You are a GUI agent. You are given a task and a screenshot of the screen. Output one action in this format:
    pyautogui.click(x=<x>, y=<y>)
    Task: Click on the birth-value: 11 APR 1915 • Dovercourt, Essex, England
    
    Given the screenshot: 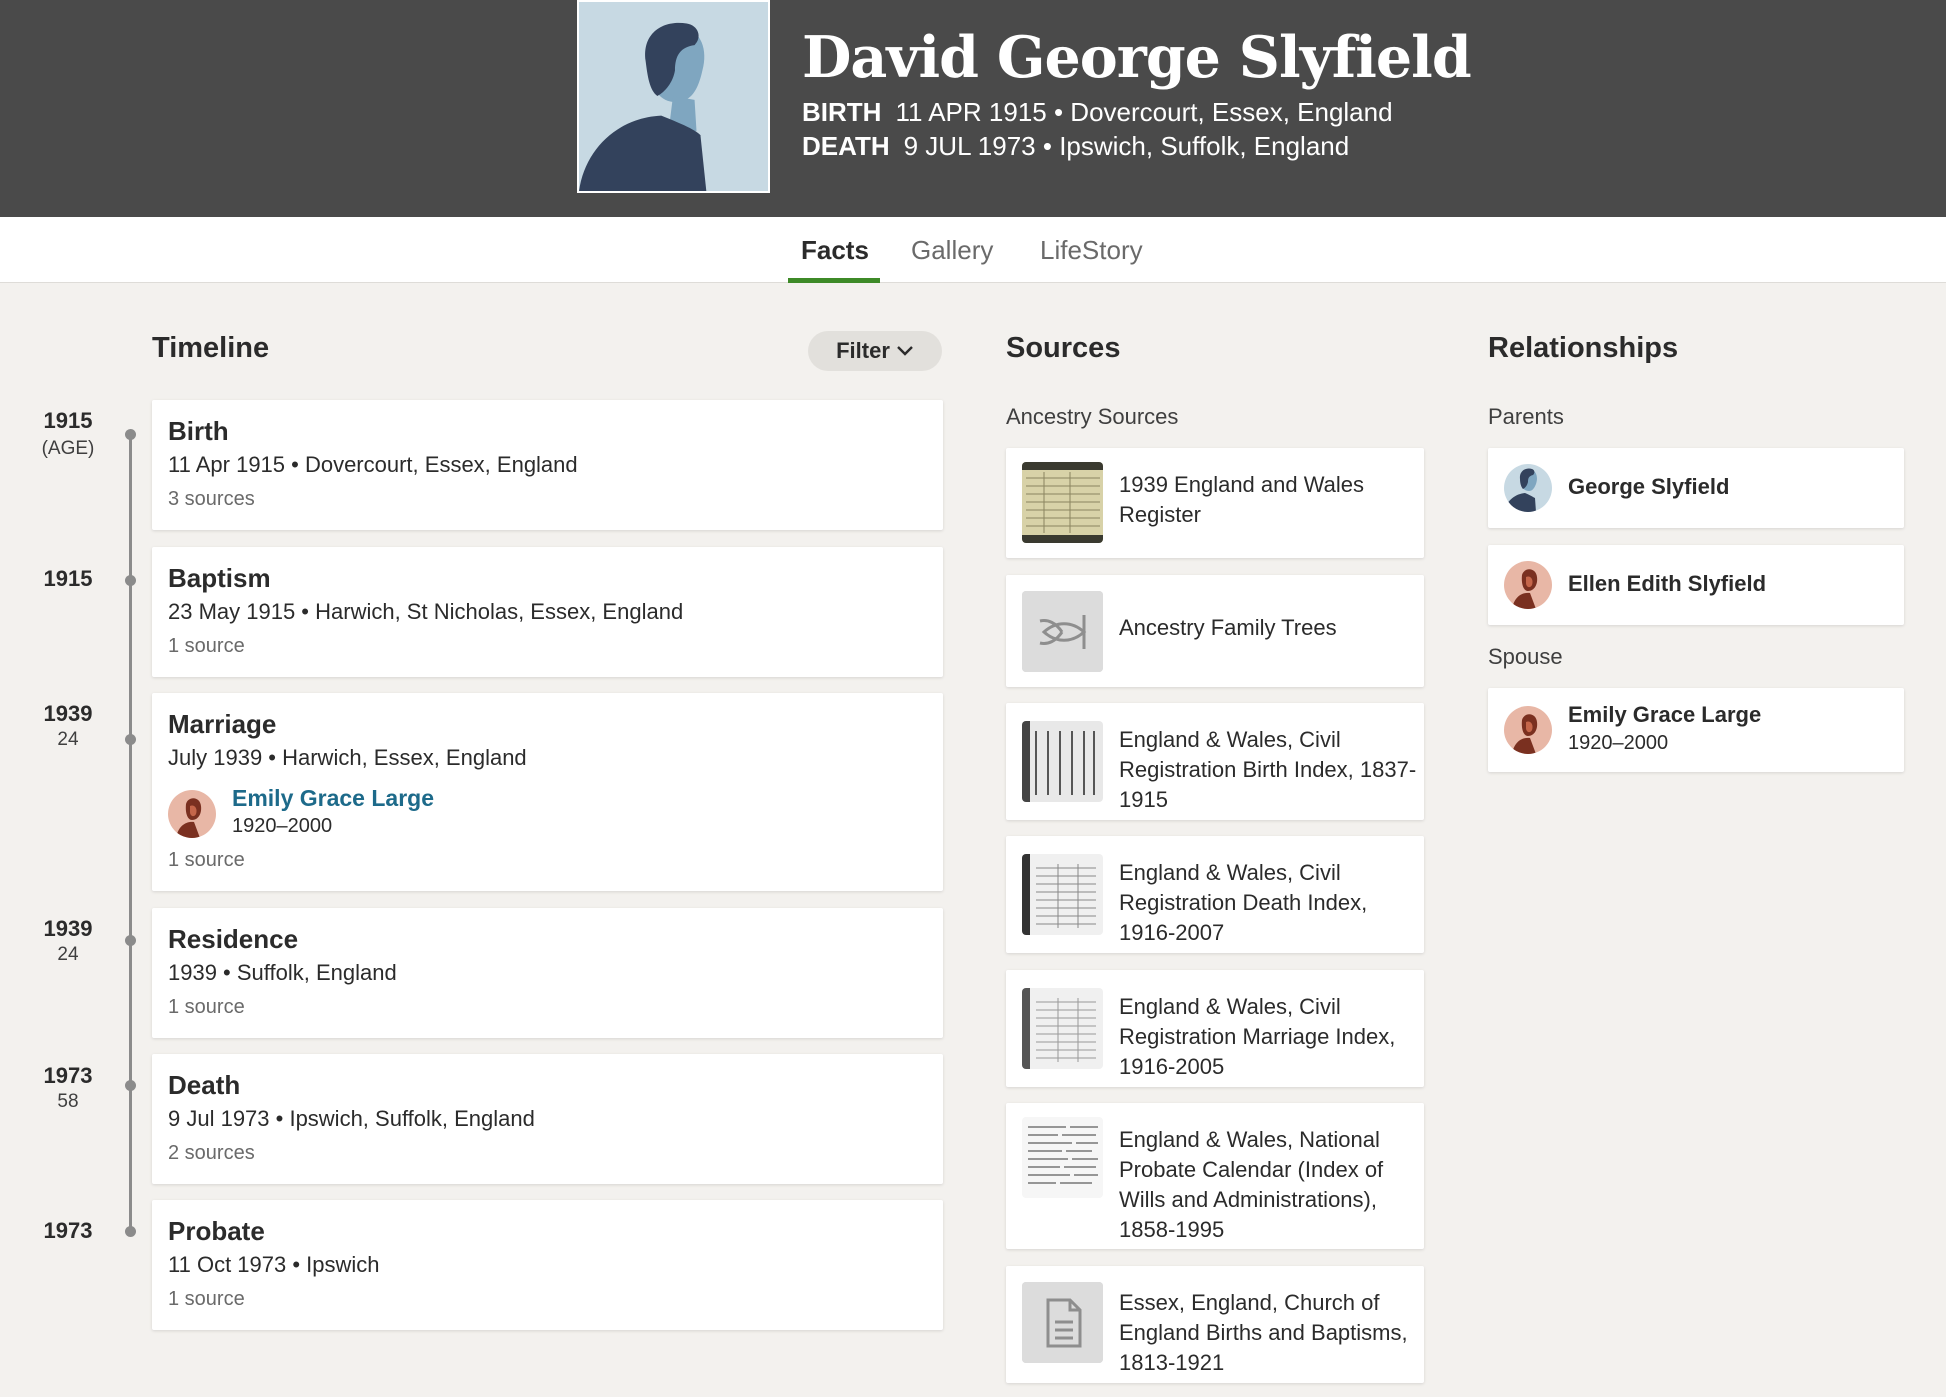 What is the action you would take?
    pyautogui.click(x=1144, y=112)
    